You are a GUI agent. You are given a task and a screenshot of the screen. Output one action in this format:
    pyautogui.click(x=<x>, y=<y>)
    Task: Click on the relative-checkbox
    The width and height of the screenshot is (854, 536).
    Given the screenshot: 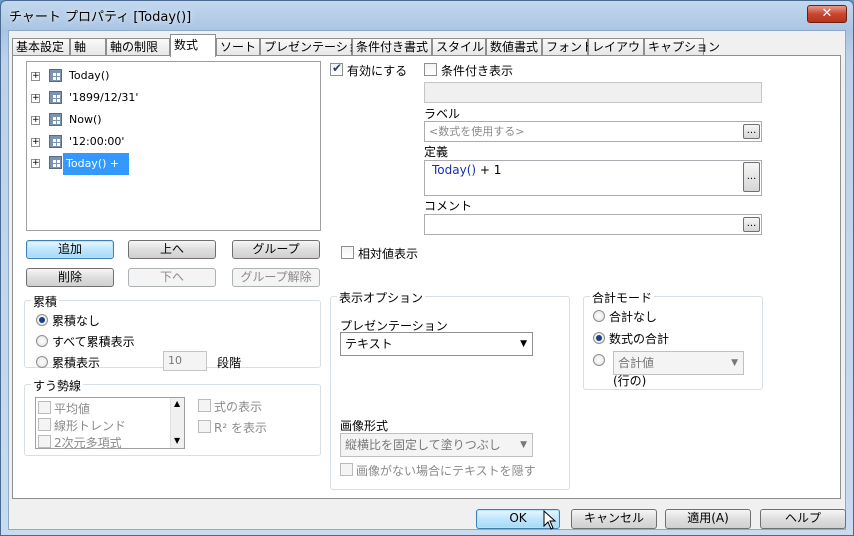 What is the action you would take?
    pyautogui.click(x=347, y=252)
    